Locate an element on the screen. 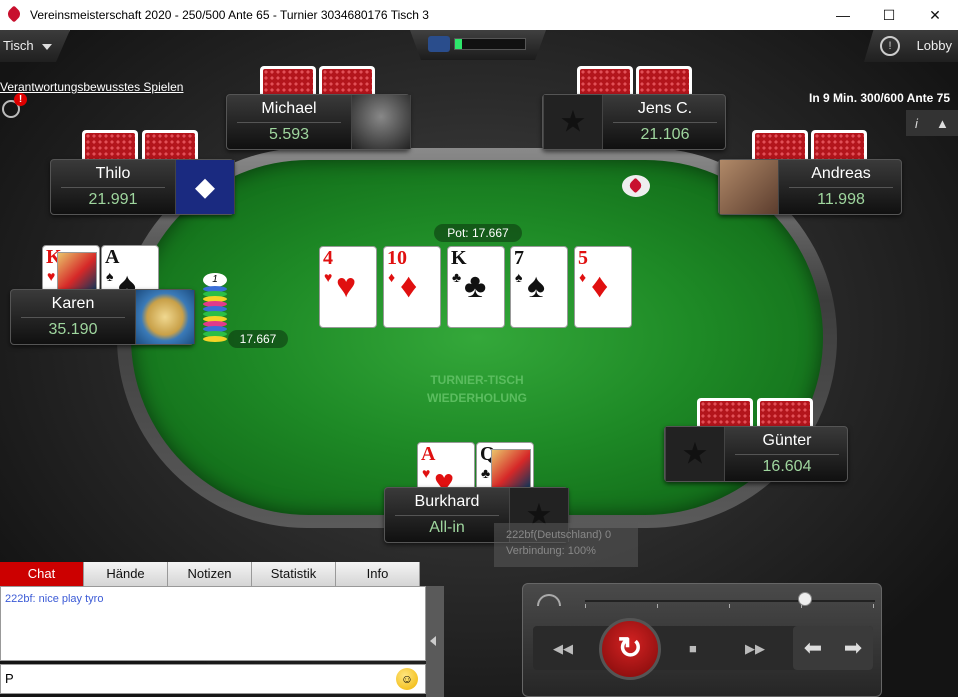 The image size is (958, 697). lobby-button: Lobby is located at coordinates (934, 45).